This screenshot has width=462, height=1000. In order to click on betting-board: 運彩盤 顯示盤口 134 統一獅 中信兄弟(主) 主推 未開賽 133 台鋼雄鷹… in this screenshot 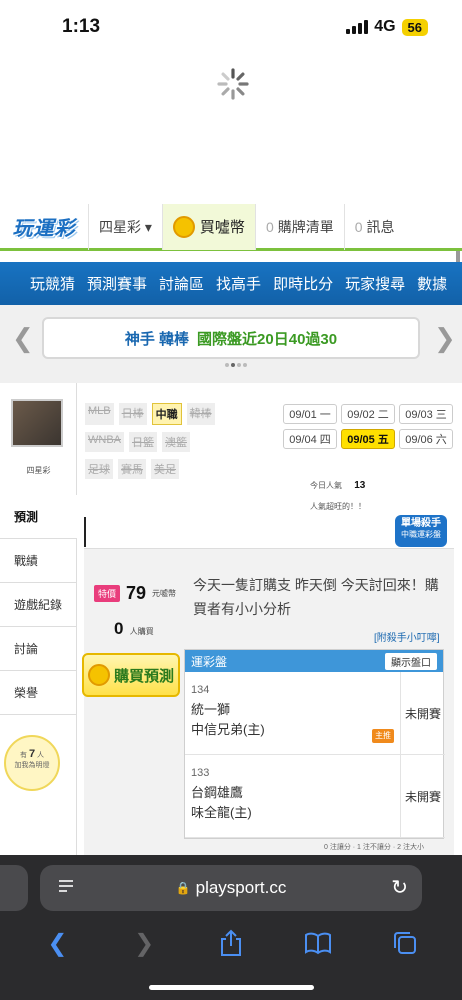, I will do `click(314, 744)`.